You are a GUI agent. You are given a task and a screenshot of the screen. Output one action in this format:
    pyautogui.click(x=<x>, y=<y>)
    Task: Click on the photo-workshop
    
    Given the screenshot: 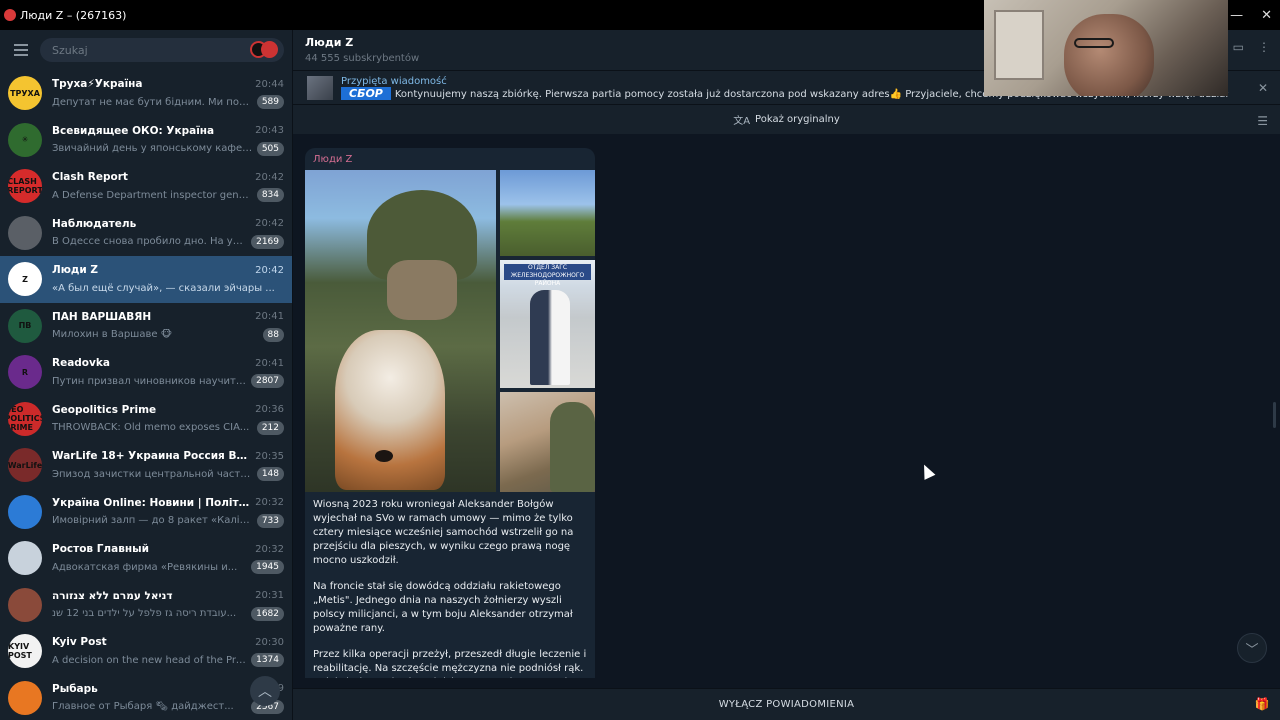 What is the action you would take?
    pyautogui.click(x=547, y=442)
    